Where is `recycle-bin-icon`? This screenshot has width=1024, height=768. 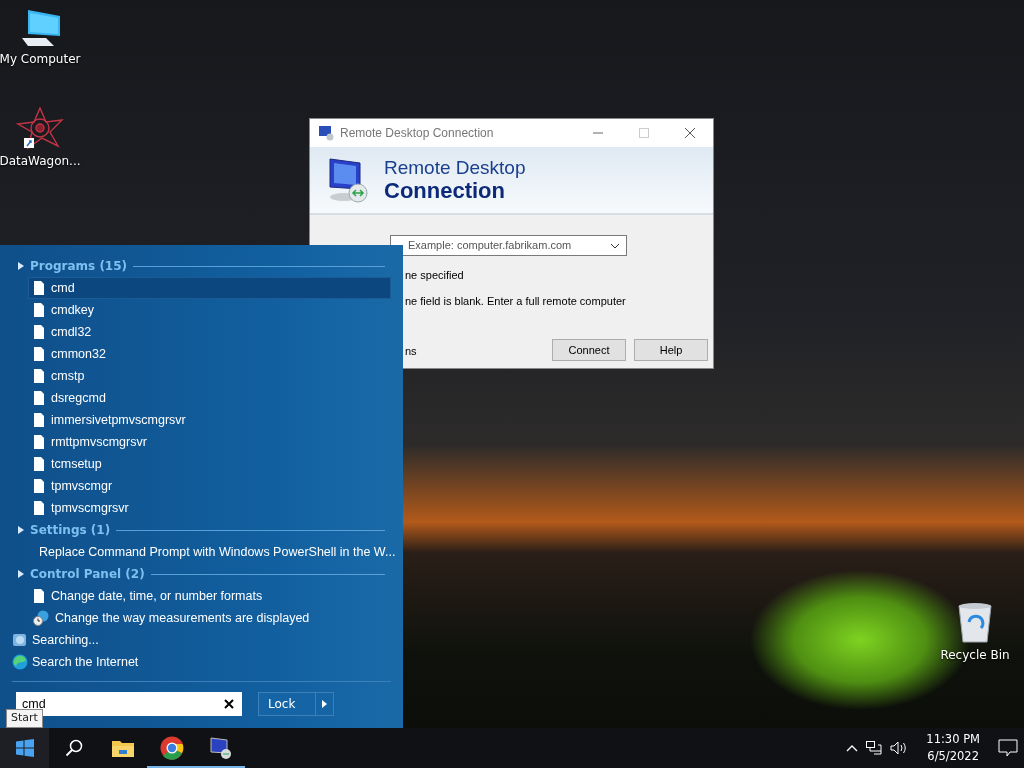 recycle-bin-icon is located at coordinates (975, 622).